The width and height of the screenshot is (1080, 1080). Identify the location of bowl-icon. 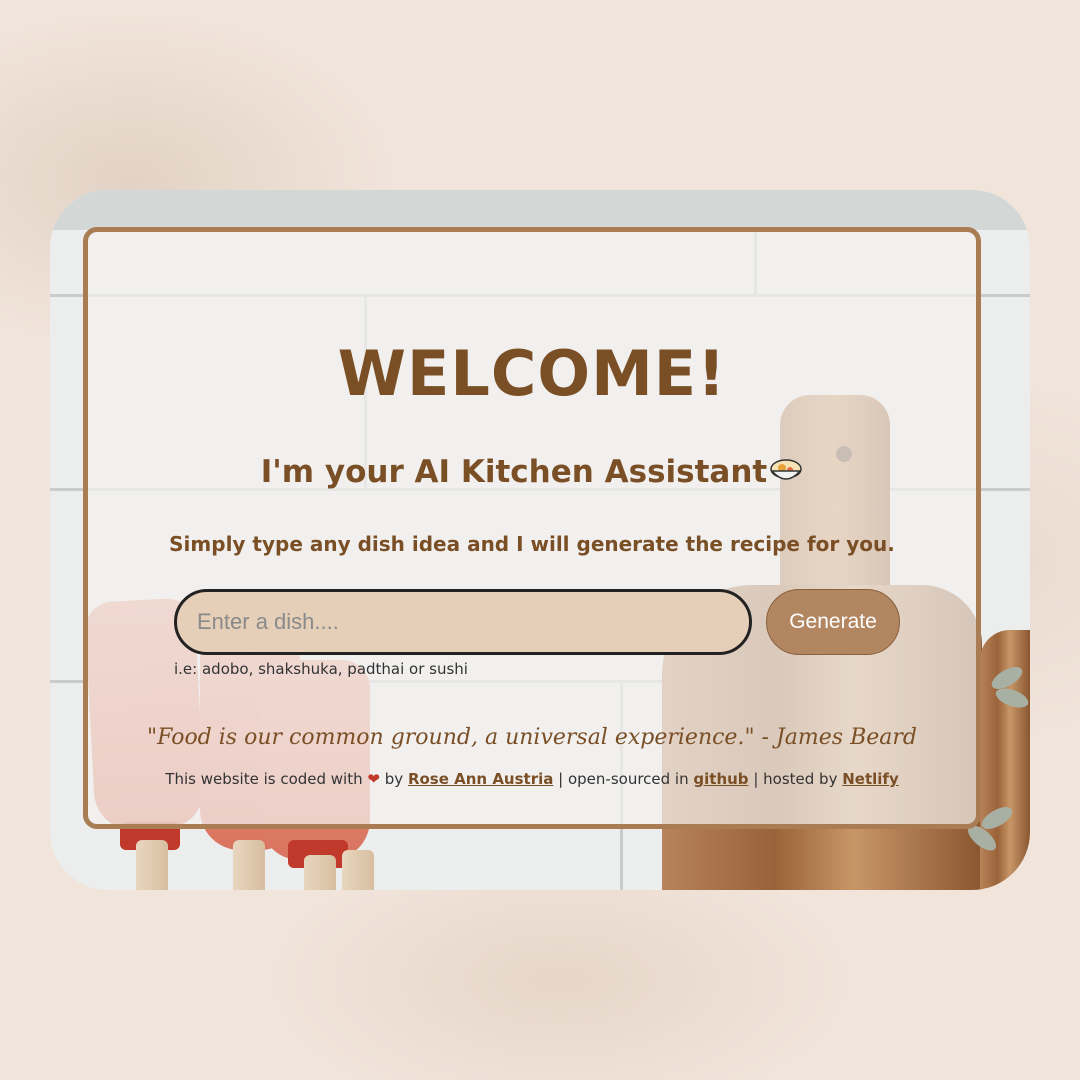
(786, 471).